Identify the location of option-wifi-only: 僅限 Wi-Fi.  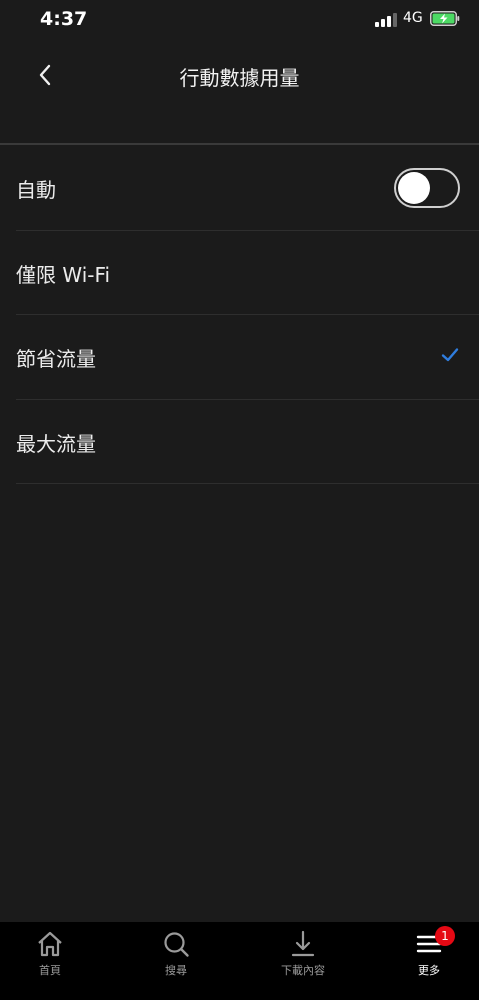
(247, 273).